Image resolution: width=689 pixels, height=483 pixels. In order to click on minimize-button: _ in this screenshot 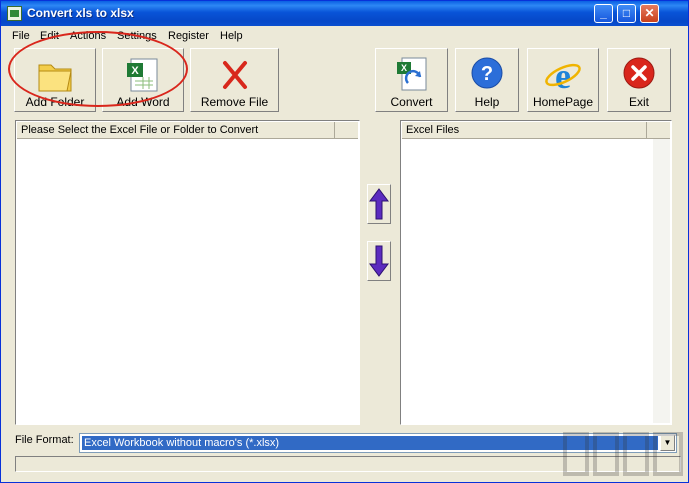, I will do `click(603, 13)`.